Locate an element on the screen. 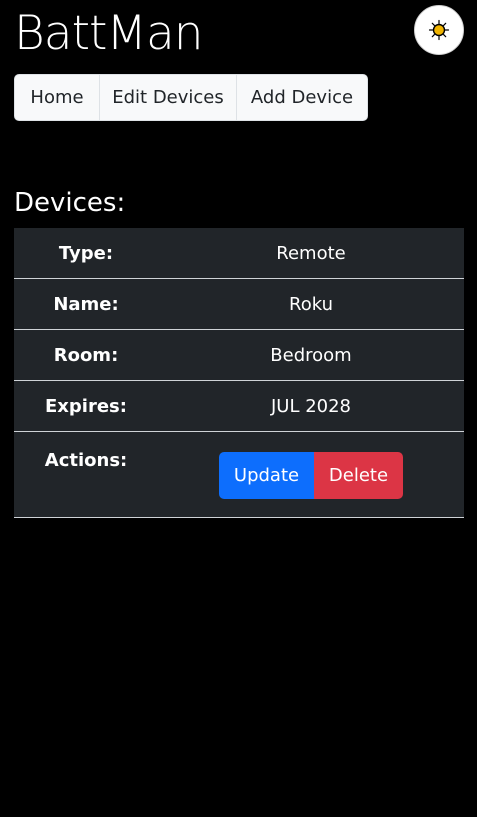  room-value: Bedroom is located at coordinates (311, 355).